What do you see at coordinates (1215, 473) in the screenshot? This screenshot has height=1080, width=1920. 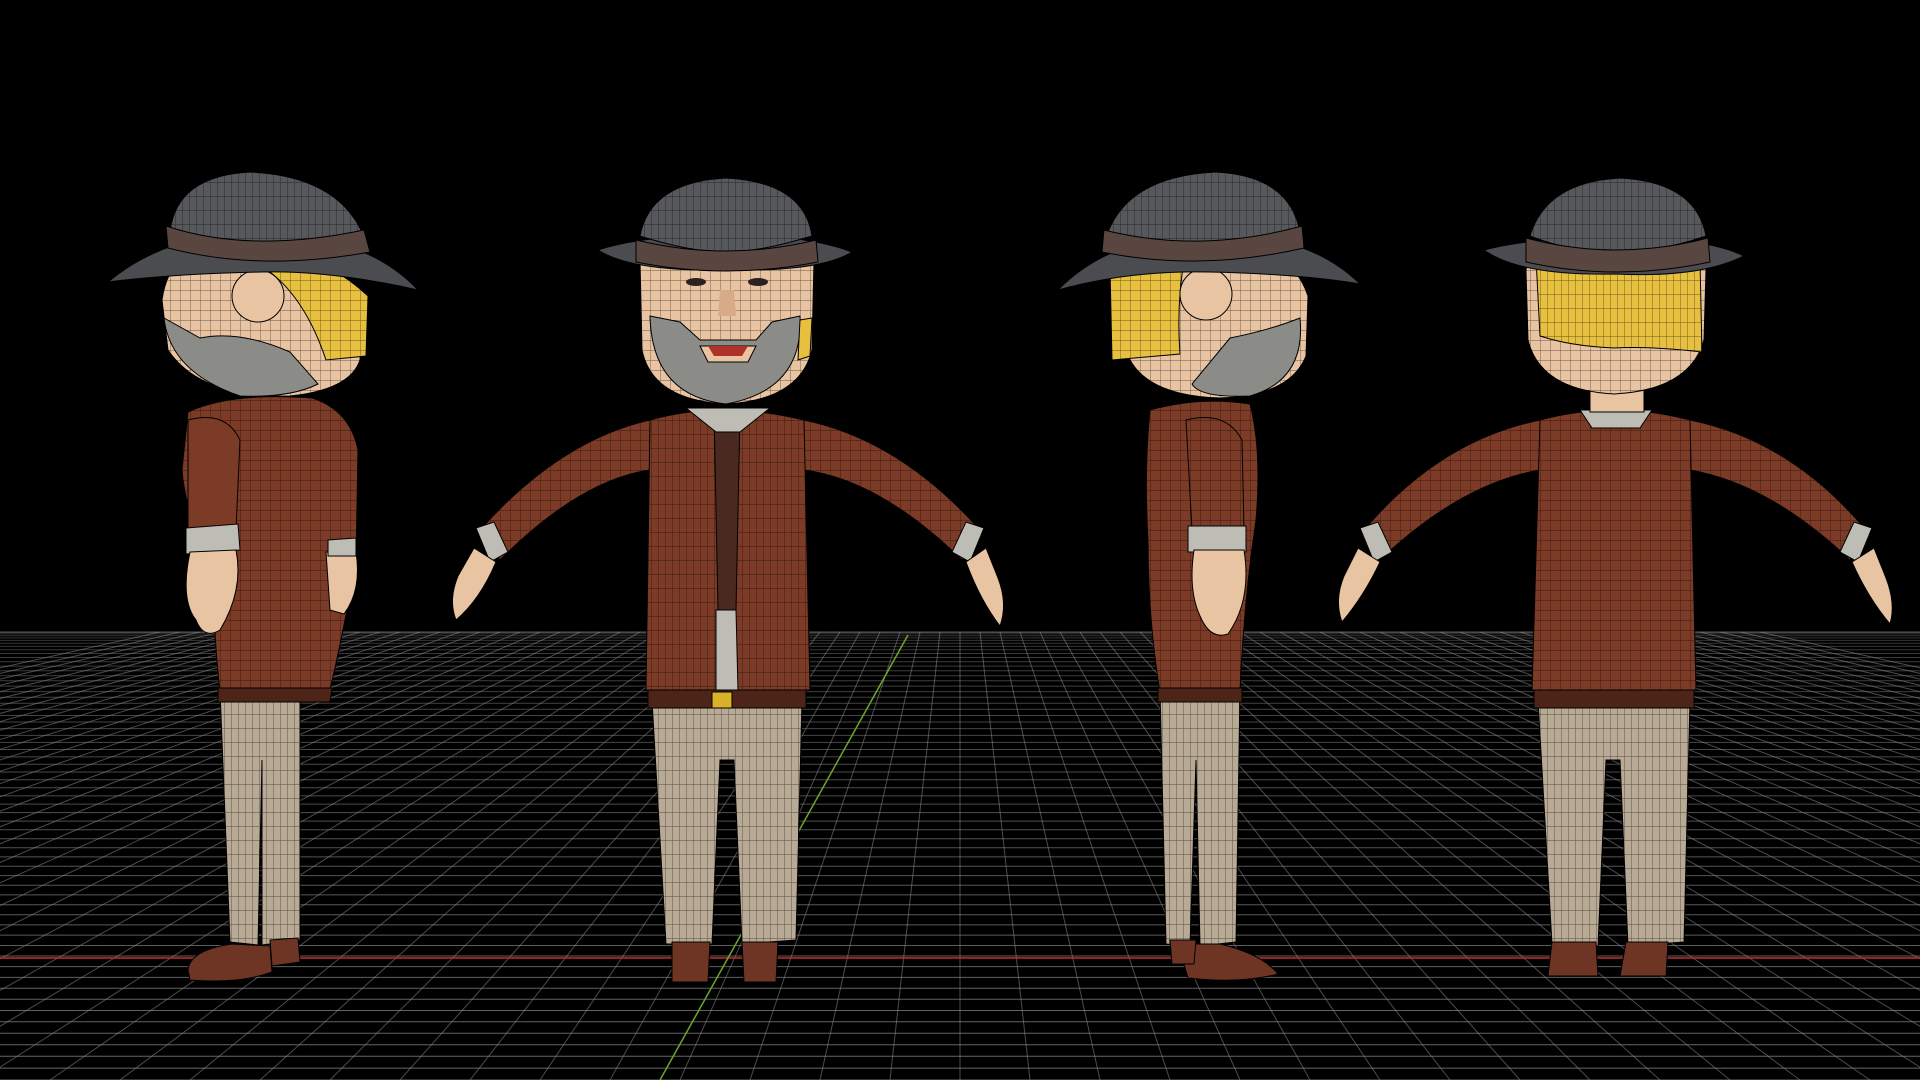 I see `arm-sleeve-wire` at bounding box center [1215, 473].